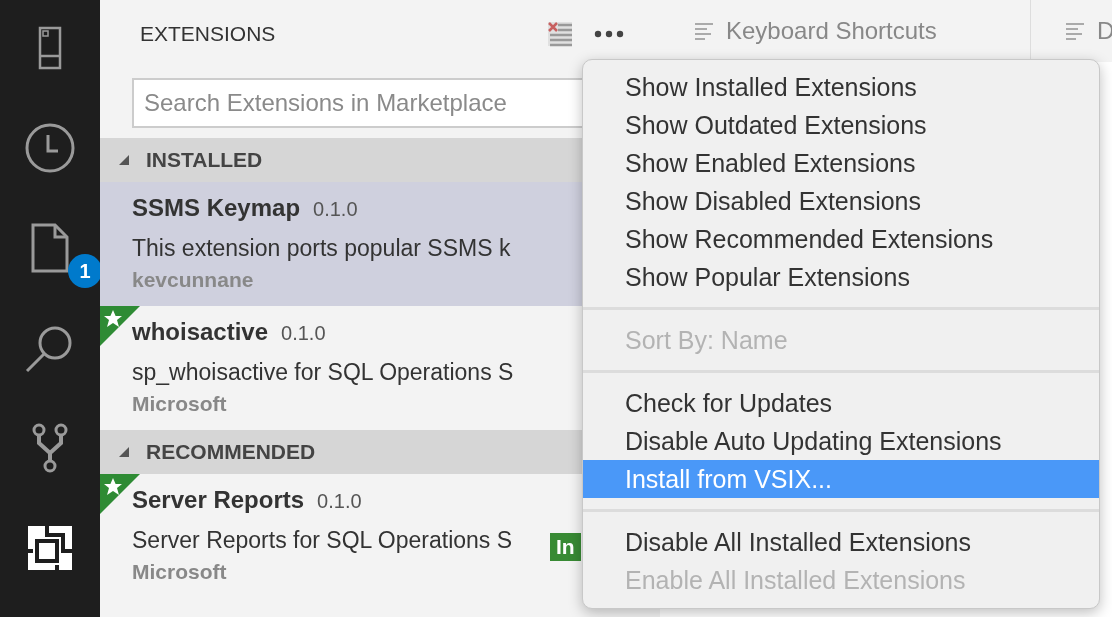 The image size is (1112, 617). I want to click on extension-description: This extension ports popular SSMS k, so click(321, 248).